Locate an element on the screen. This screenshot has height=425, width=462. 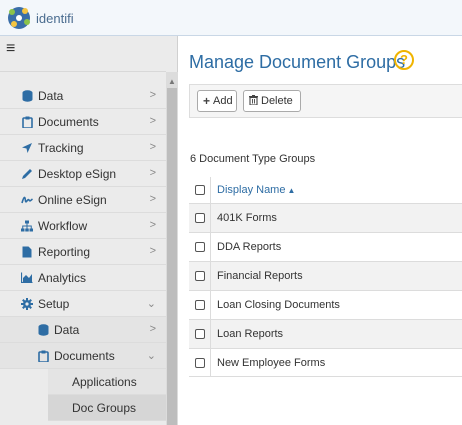
display-name-cell: DDA Reports is located at coordinates (249, 247).